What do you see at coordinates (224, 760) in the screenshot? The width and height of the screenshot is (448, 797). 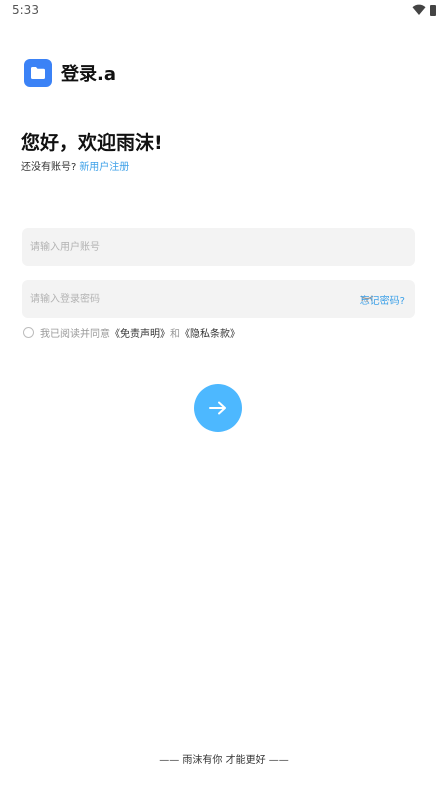 I see `footer-slogan: —— 雨沫有你 才能更好 ——` at bounding box center [224, 760].